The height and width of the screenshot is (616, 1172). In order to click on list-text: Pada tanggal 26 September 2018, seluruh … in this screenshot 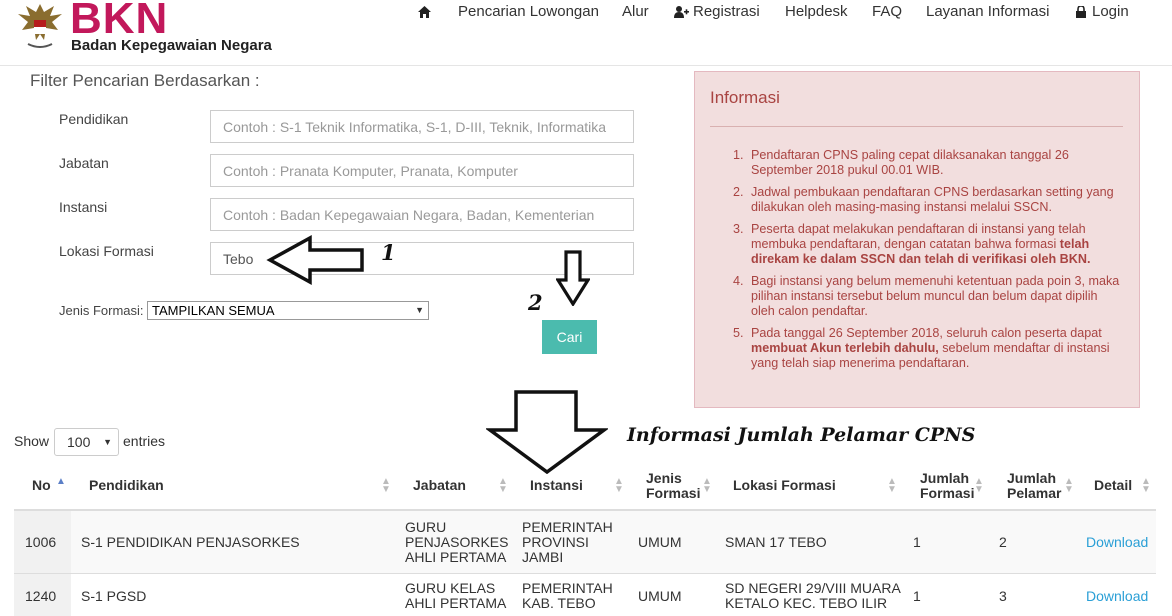, I will do `click(926, 333)`.